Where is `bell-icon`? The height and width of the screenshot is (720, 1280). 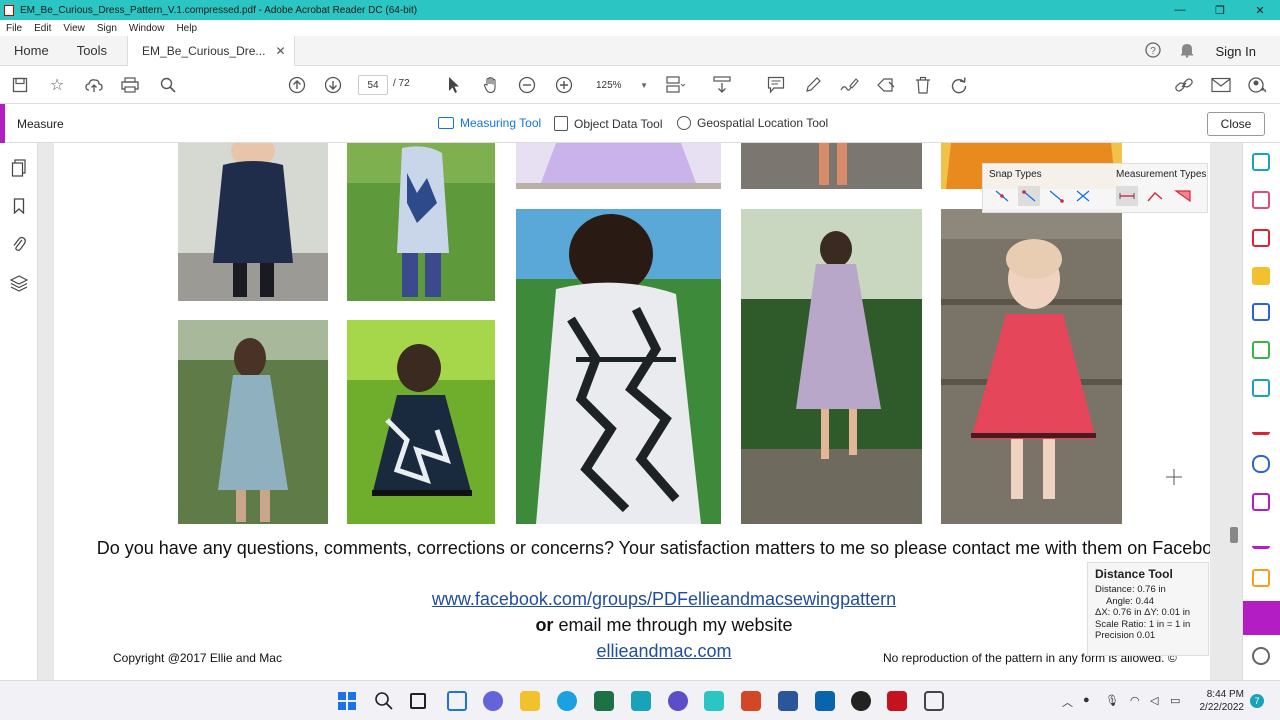 bell-icon is located at coordinates (1187, 51).